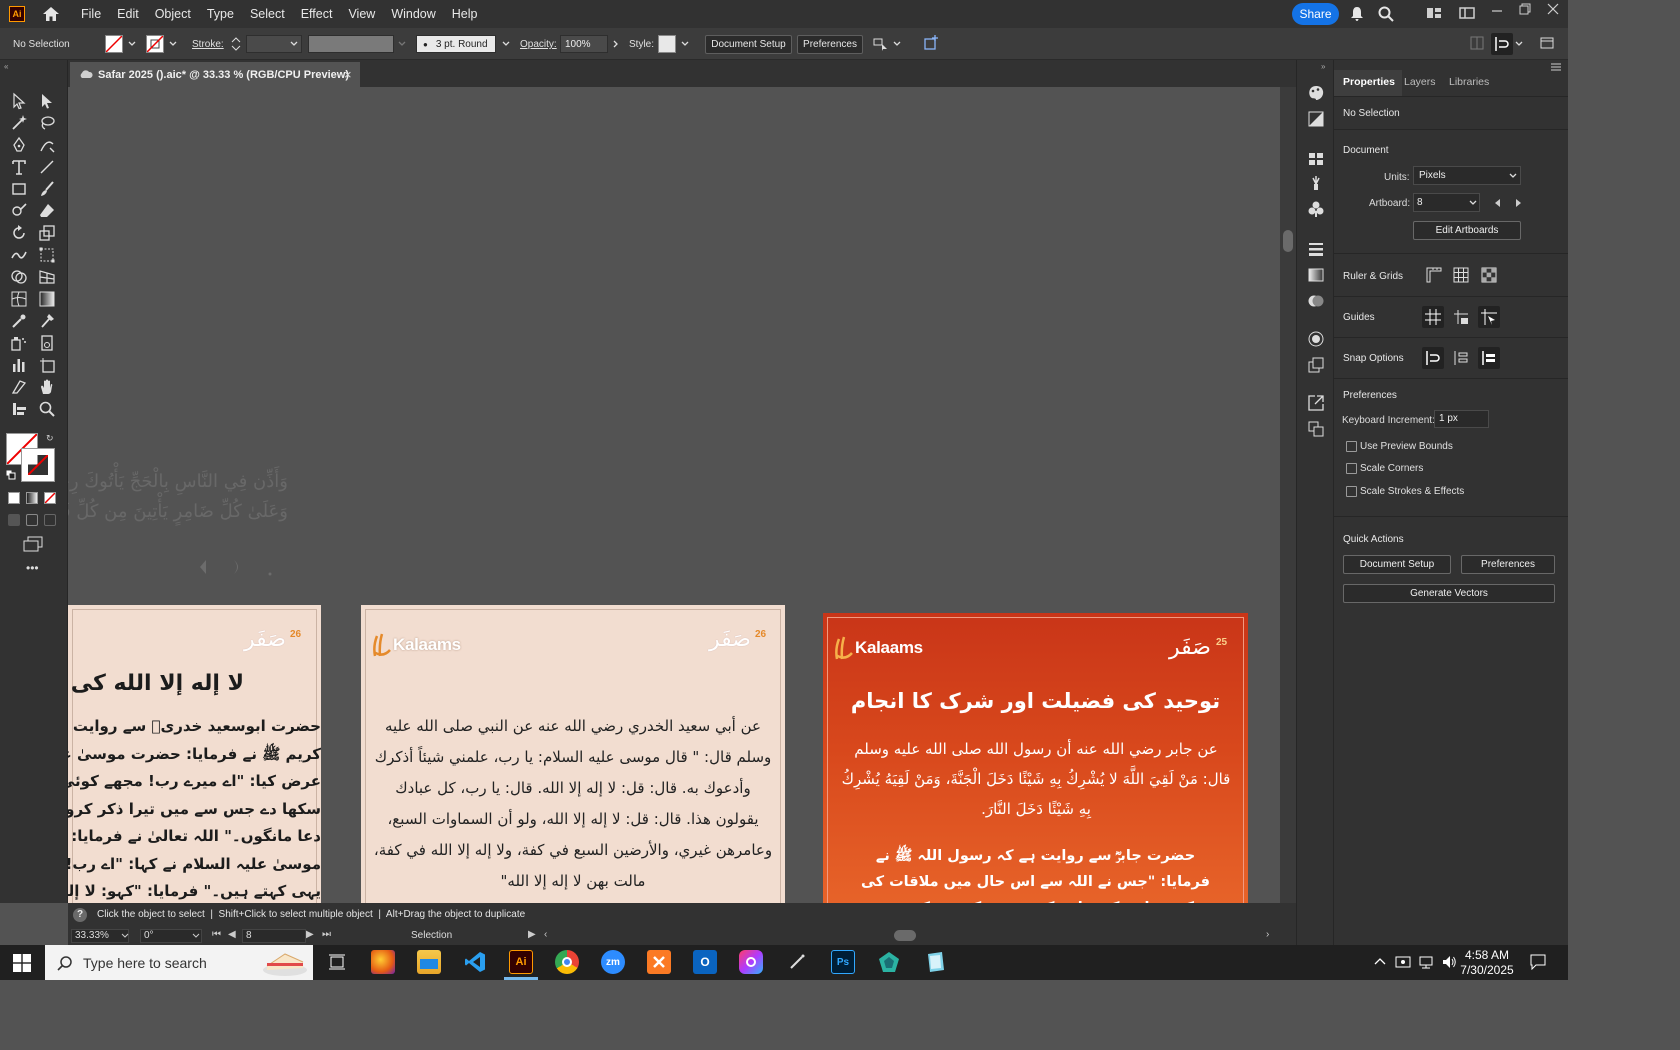 The width and height of the screenshot is (1680, 1050). Describe the element at coordinates (48, 410) in the screenshot. I see `zoom-tool-icon` at that location.